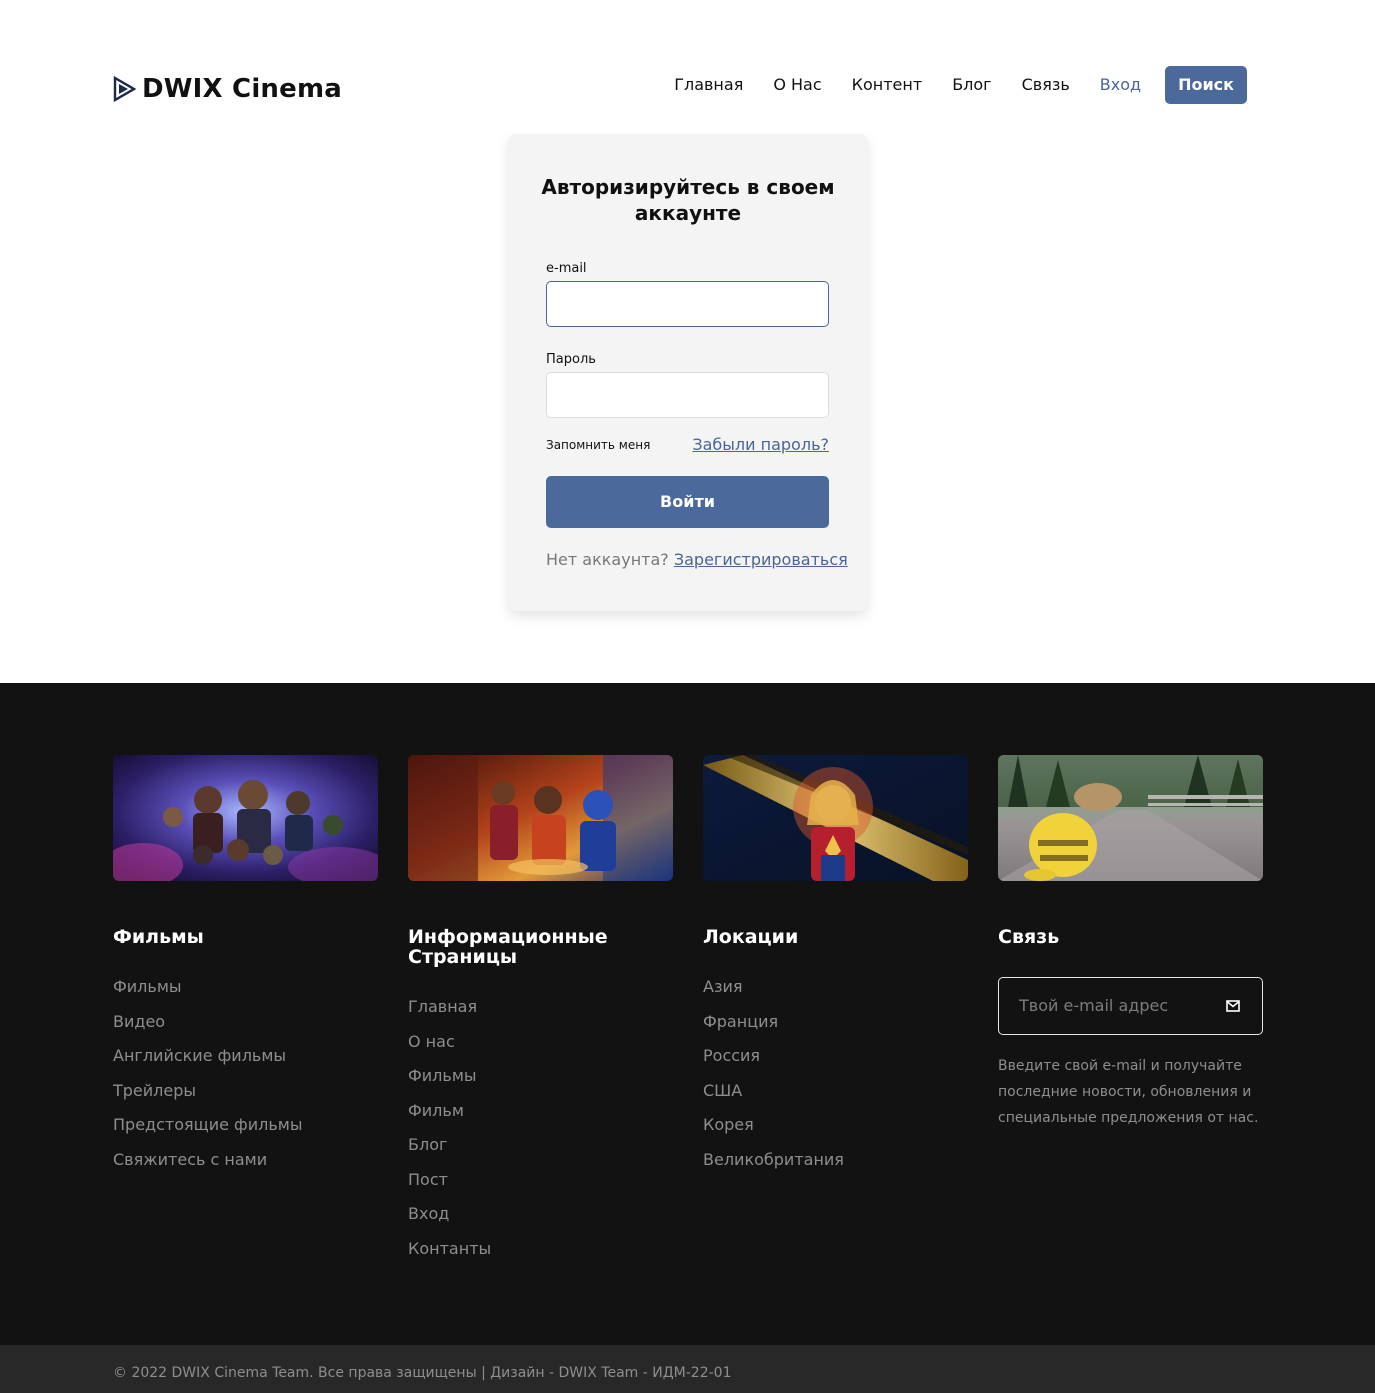 The width and height of the screenshot is (1375, 1393). I want to click on footer-link: Главная, so click(540, 1007).